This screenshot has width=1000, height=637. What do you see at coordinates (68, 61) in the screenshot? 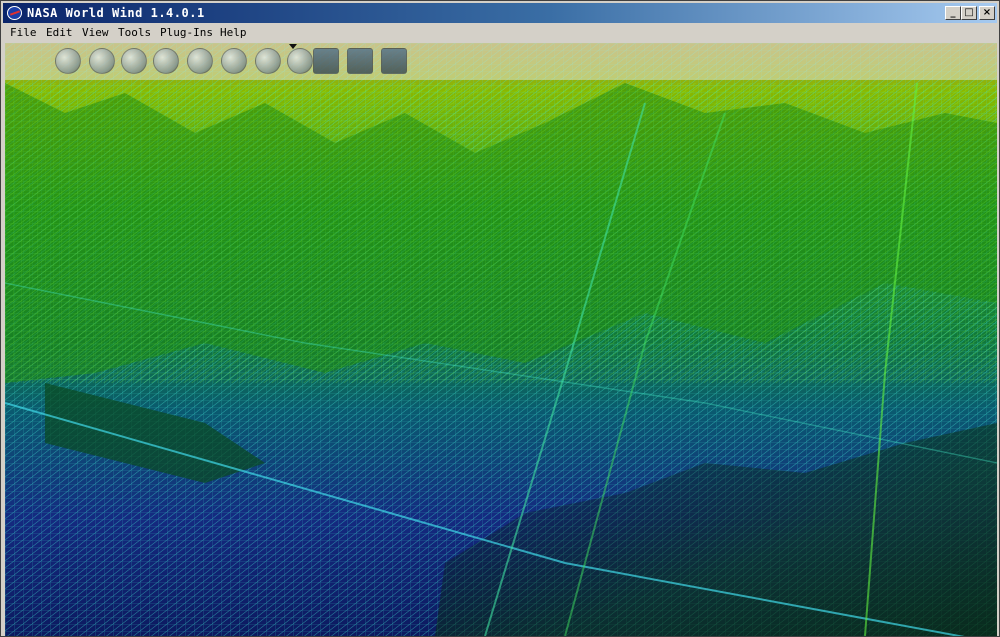
I see `blue-marble-globe-icon` at bounding box center [68, 61].